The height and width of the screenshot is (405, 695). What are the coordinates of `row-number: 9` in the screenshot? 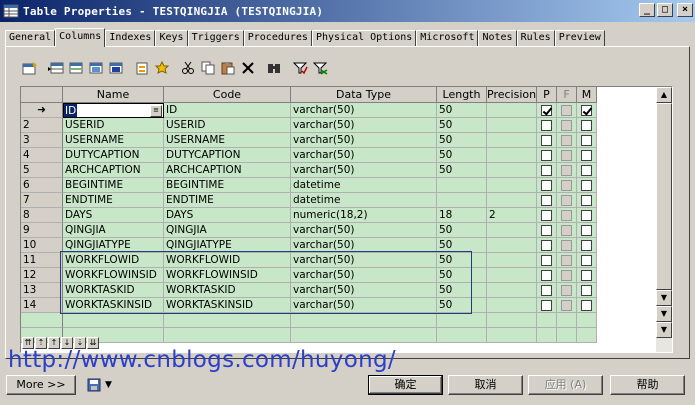 It's located at (42, 230).